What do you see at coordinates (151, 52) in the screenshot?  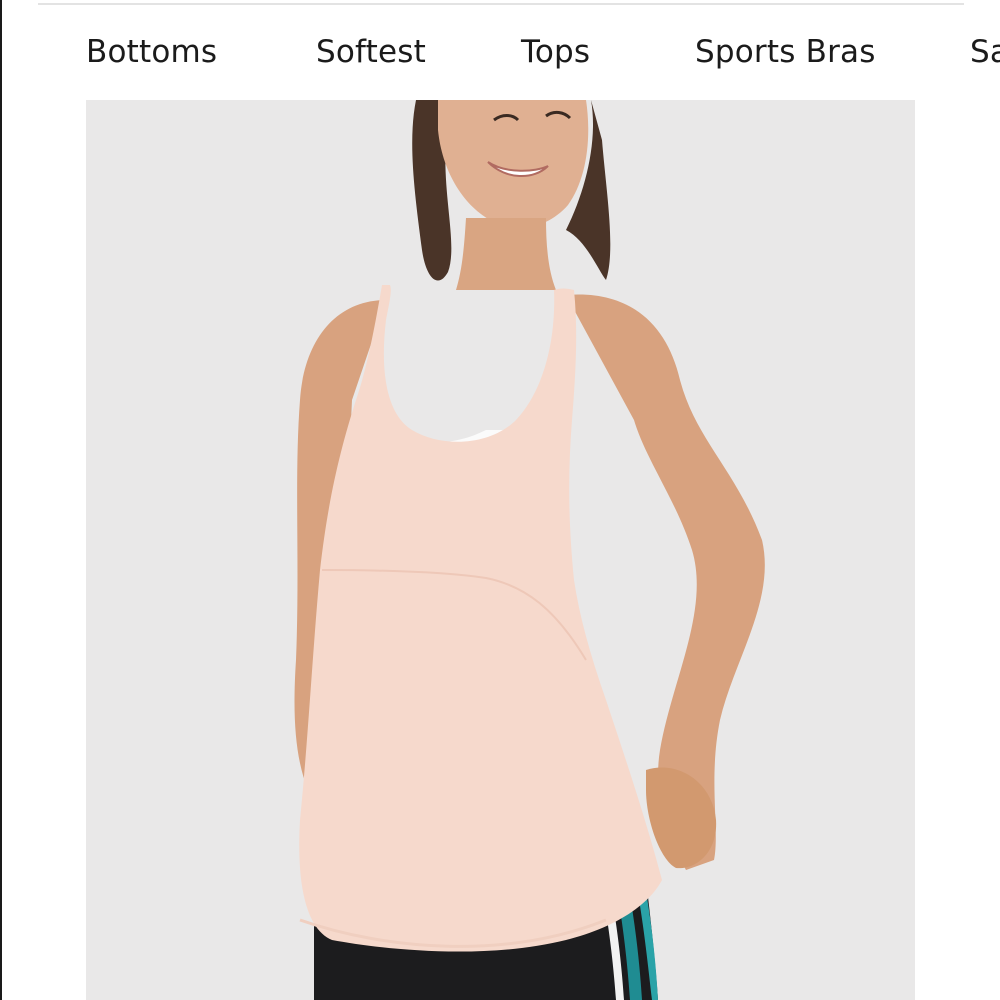 I see `nav-item-bottoms: Bottoms` at bounding box center [151, 52].